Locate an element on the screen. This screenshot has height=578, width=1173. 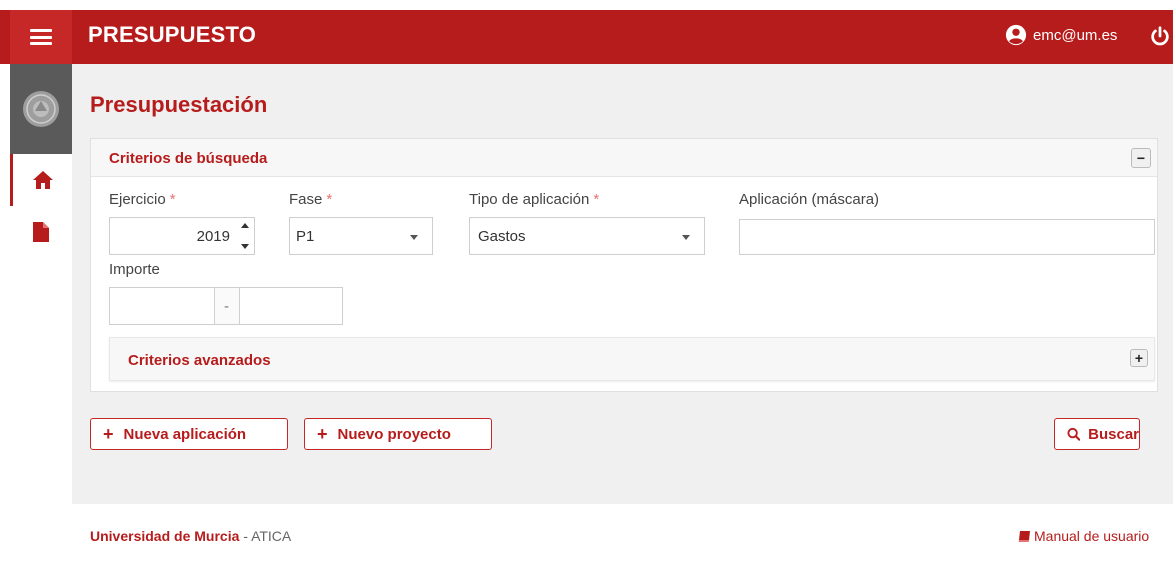
seal-icon is located at coordinates (41, 109).